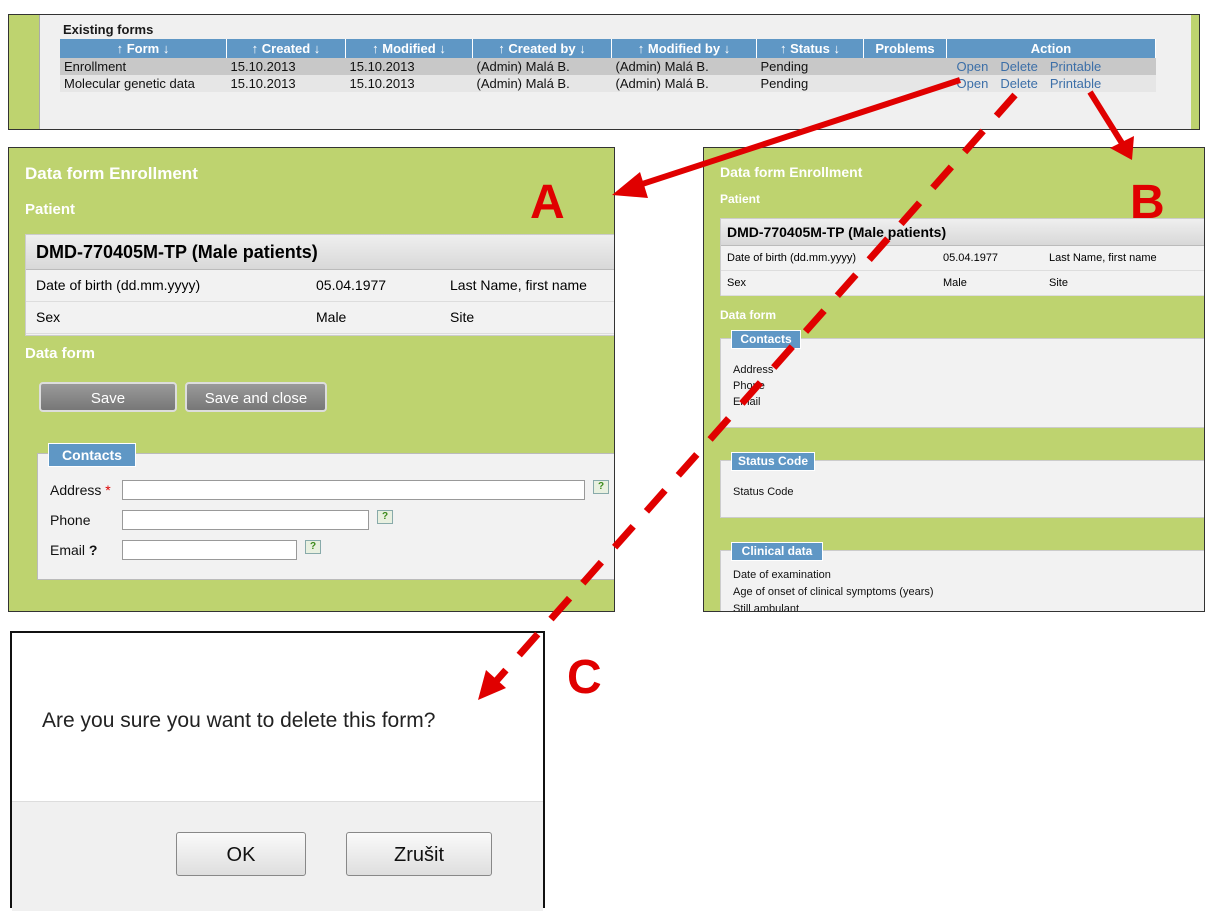 Image resolution: width=1205 pixels, height=911 pixels. I want to click on address-label: Address *, so click(80, 490).